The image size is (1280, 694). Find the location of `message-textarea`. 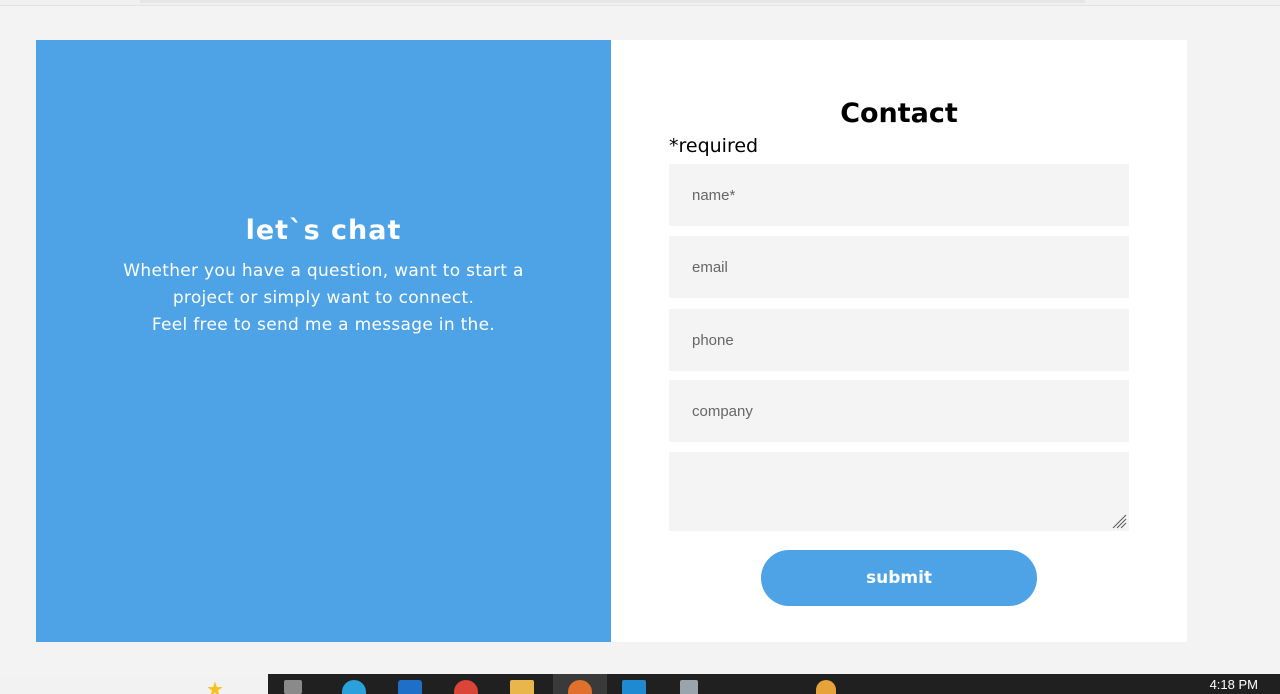

message-textarea is located at coordinates (899, 491).